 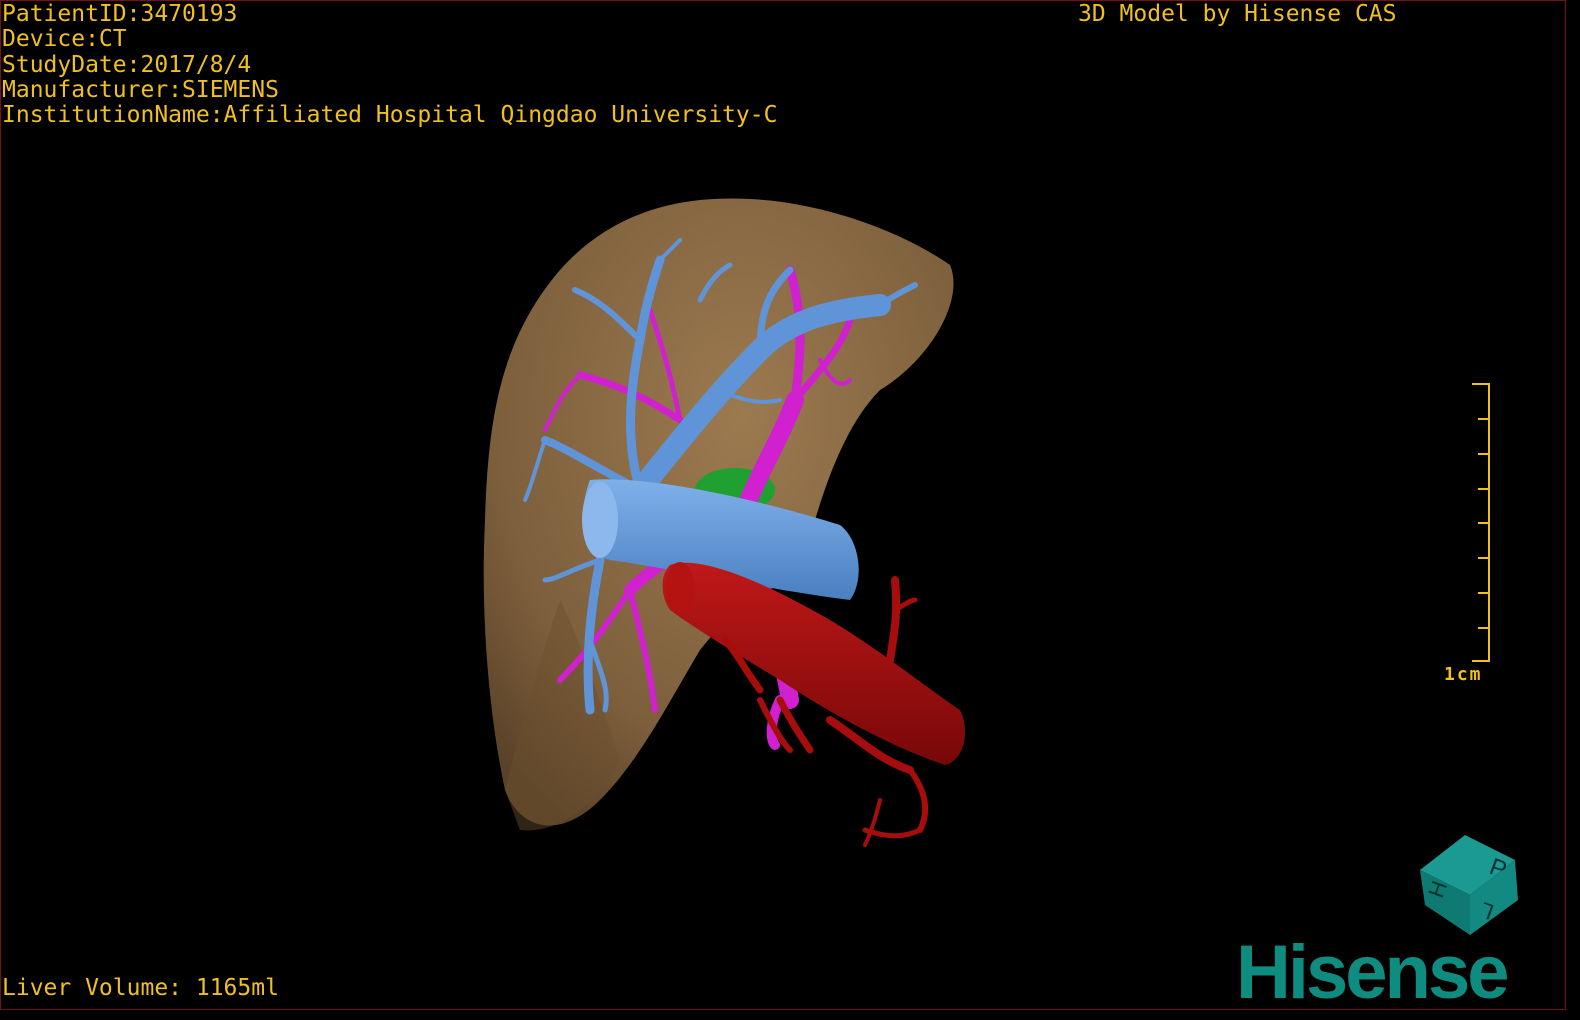 What do you see at coordinates (140, 988) in the screenshot?
I see `liver-volume-text: Liver Volume: 1165ml` at bounding box center [140, 988].